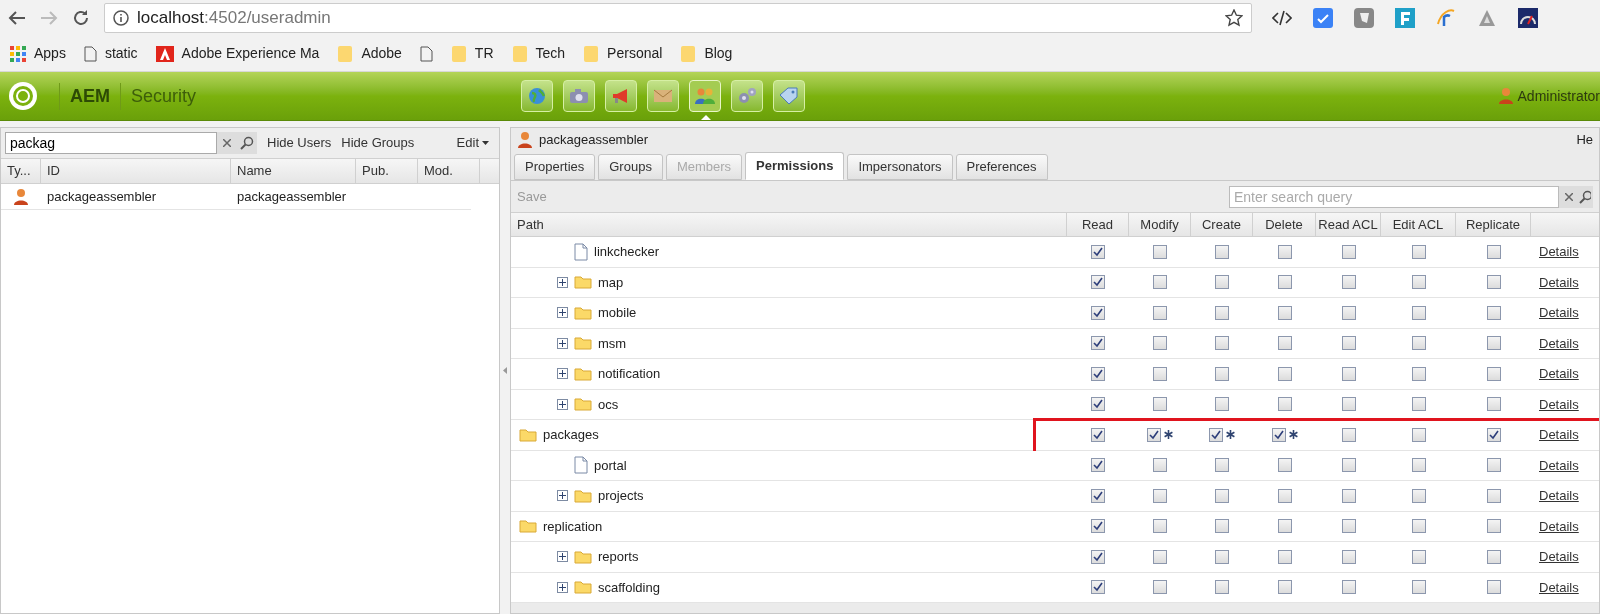  What do you see at coordinates (1528, 18) in the screenshot?
I see `gauge-icon` at bounding box center [1528, 18].